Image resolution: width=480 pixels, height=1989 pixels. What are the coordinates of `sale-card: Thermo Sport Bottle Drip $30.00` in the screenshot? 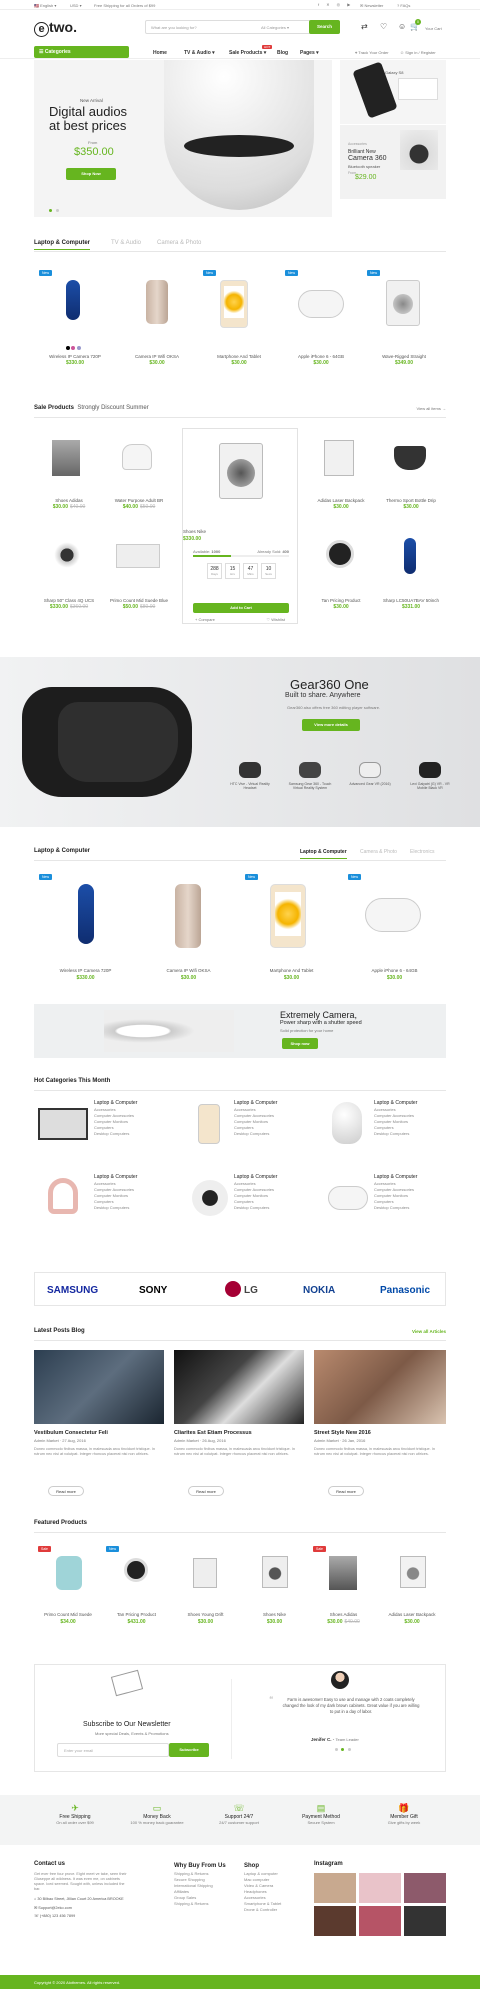 It's located at (411, 471).